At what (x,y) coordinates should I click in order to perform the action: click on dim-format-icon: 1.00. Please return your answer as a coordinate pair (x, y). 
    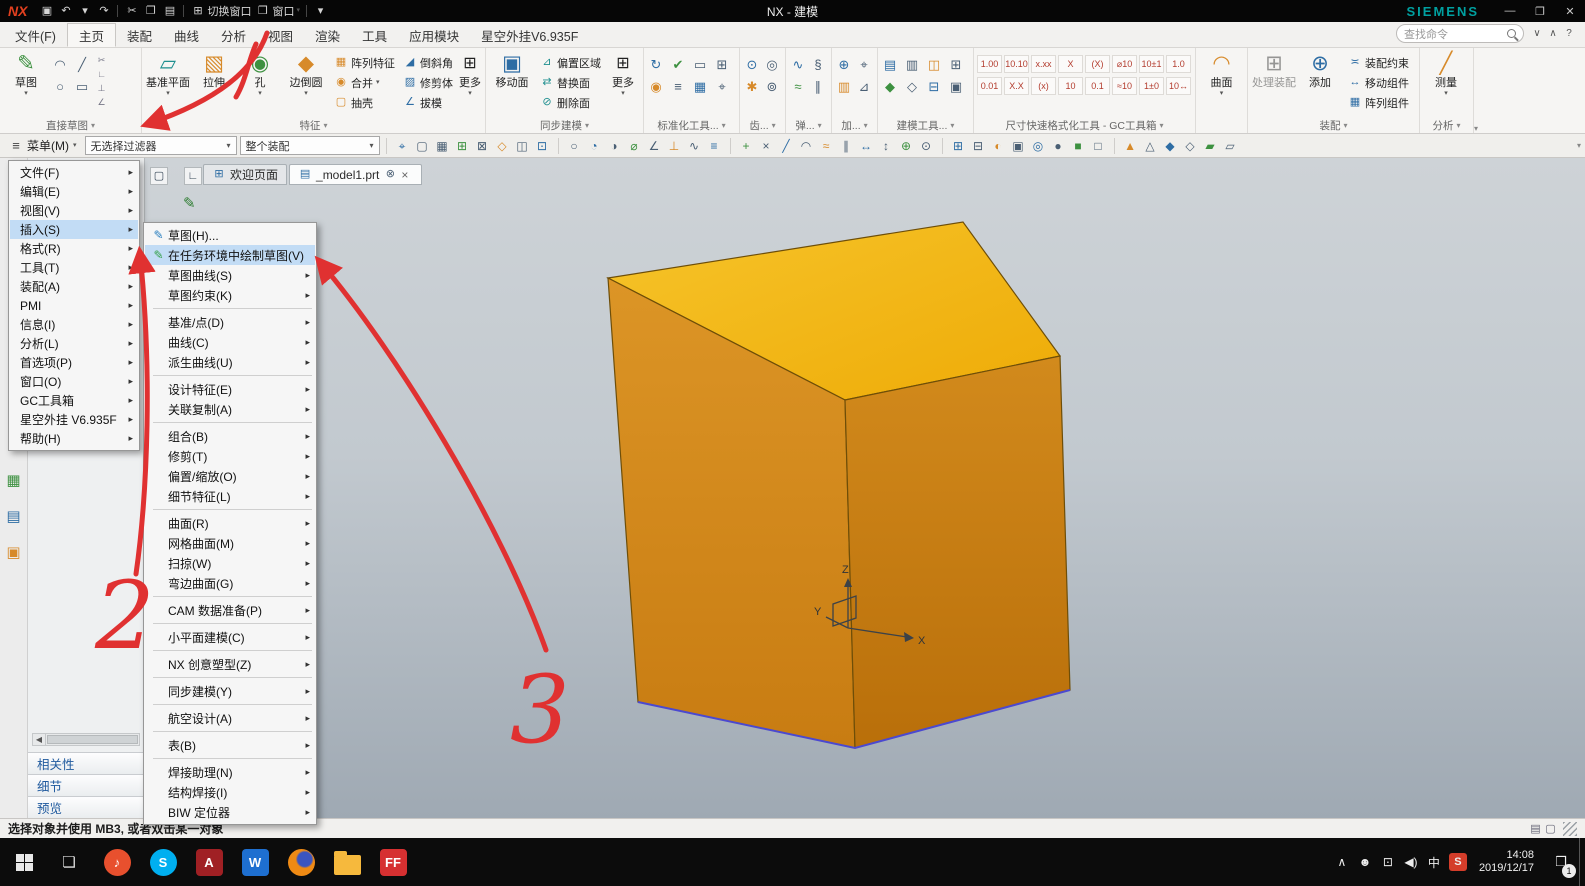
    Looking at the image, I should click on (989, 64).